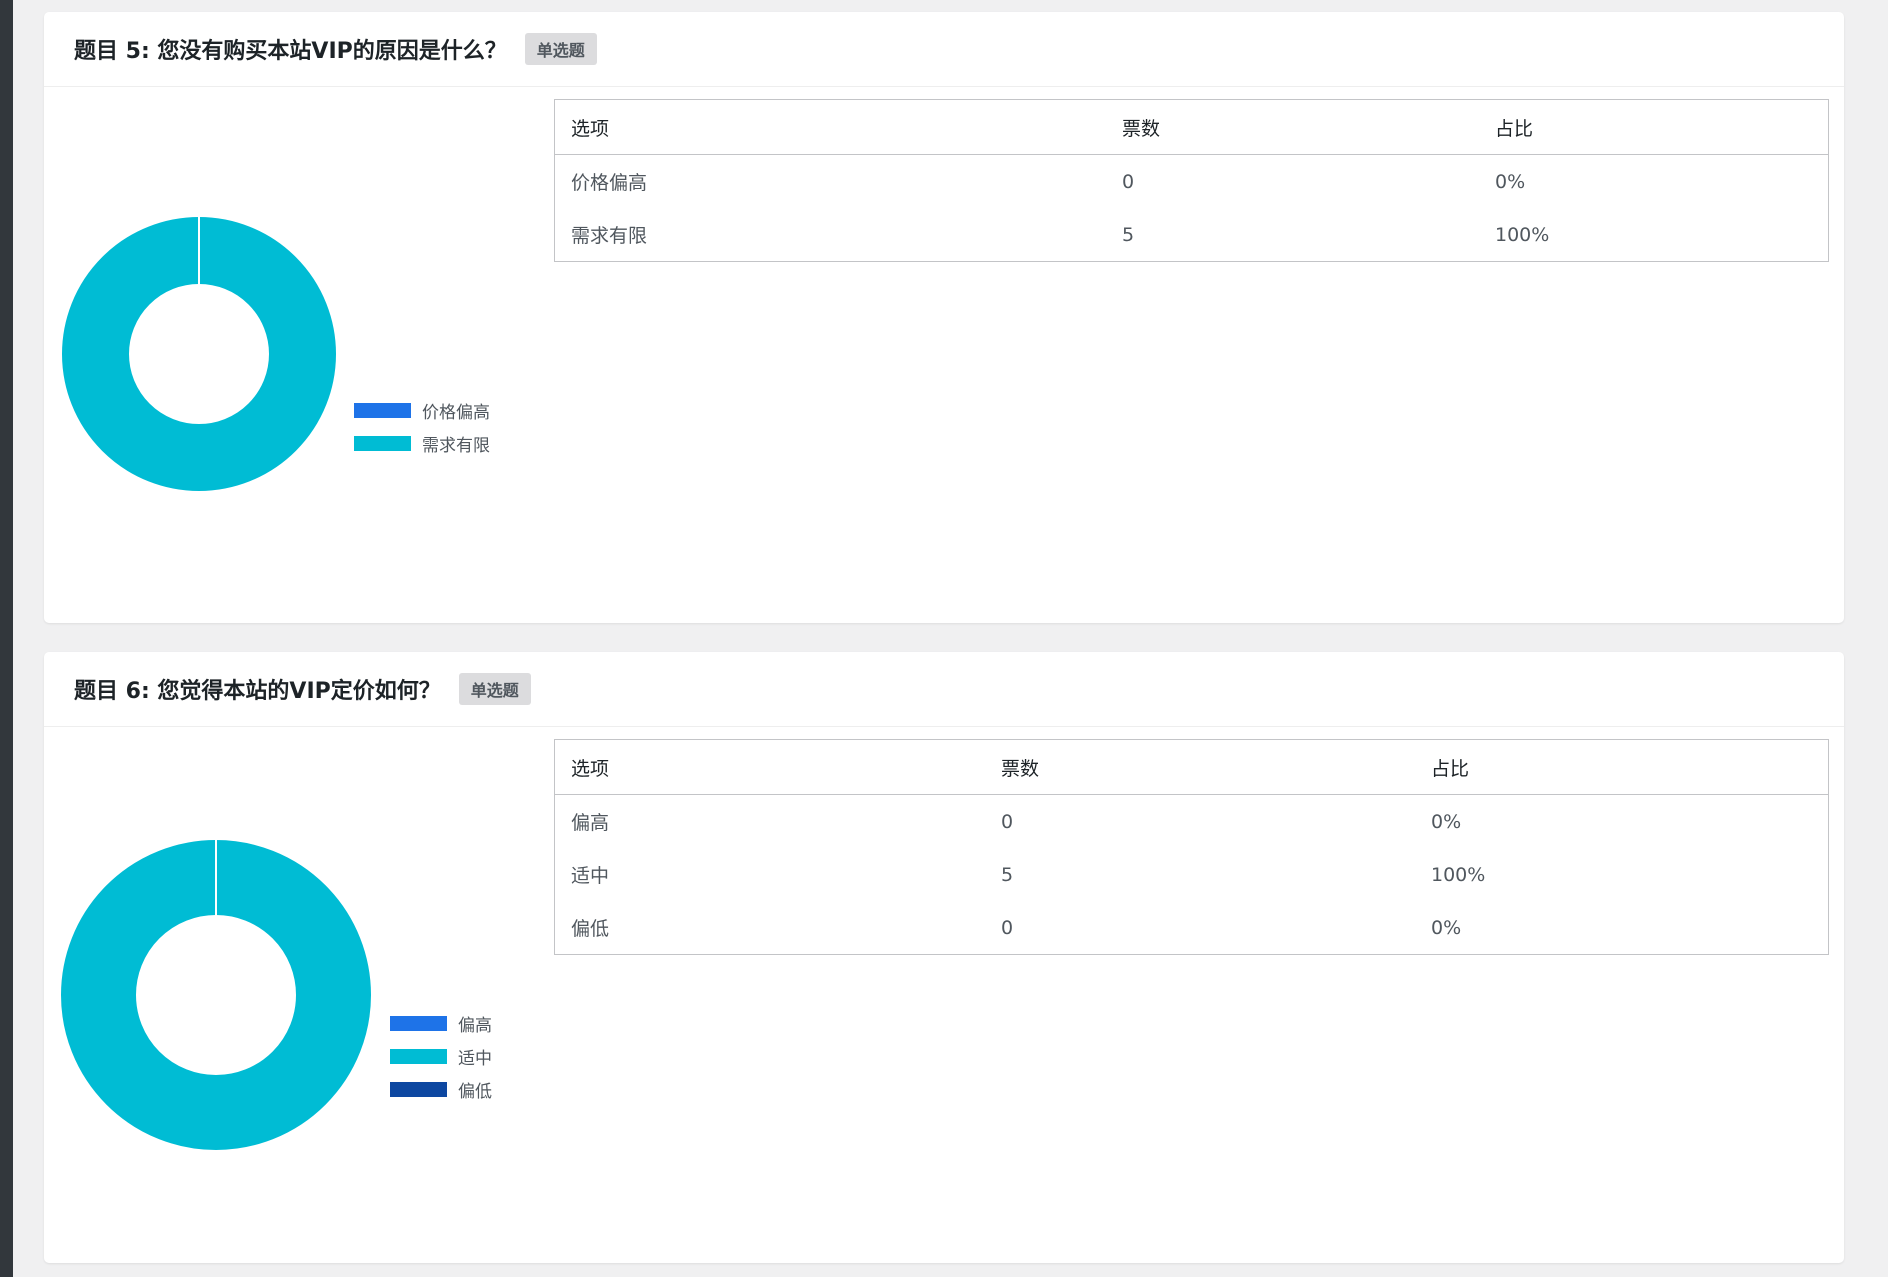 Image resolution: width=1888 pixels, height=1277 pixels. What do you see at coordinates (456, 413) in the screenshot?
I see `legend-label: 价格偏高` at bounding box center [456, 413].